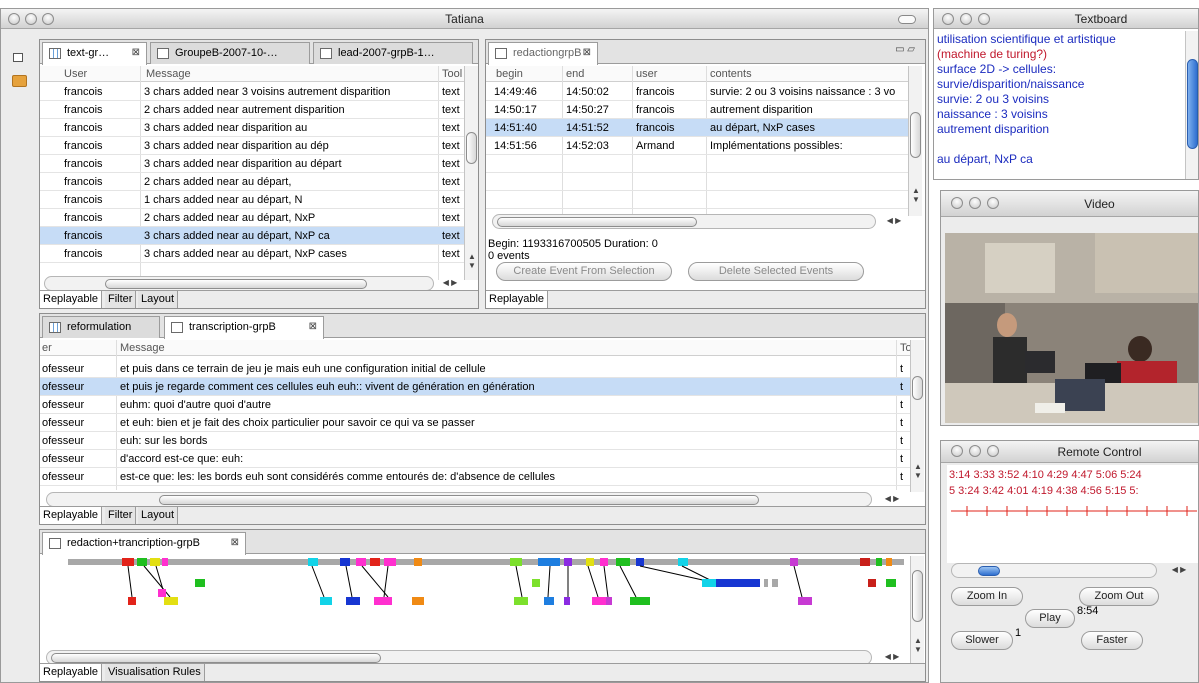  Describe the element at coordinates (1112, 640) in the screenshot. I see `faster-button: Faster` at that location.